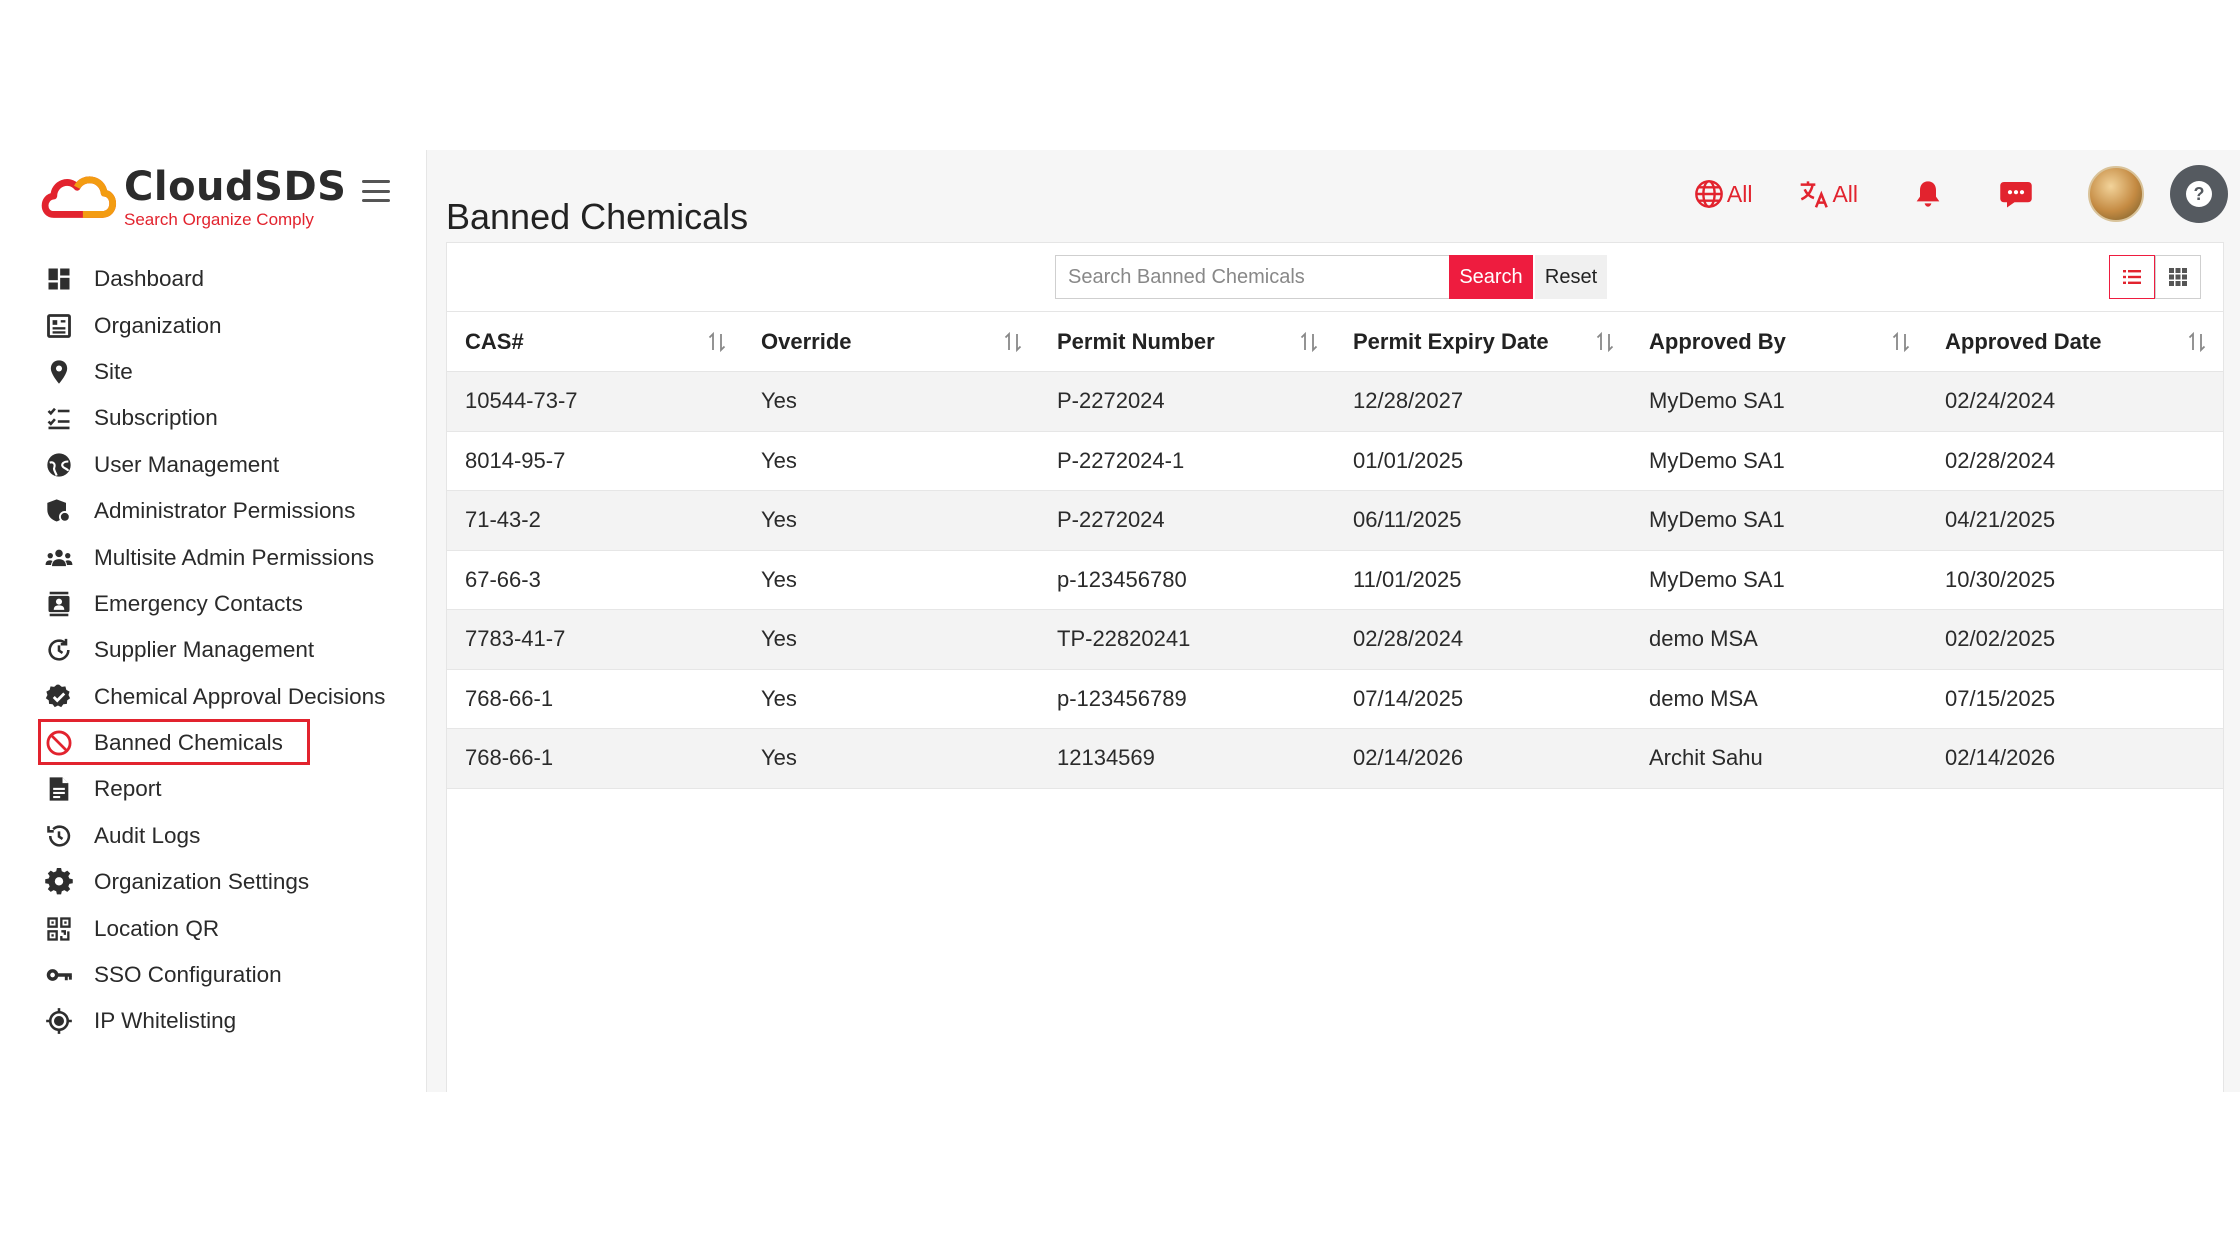 The height and width of the screenshot is (1260, 2240). I want to click on column-header-permit-number: Permit Number, so click(1187, 342).